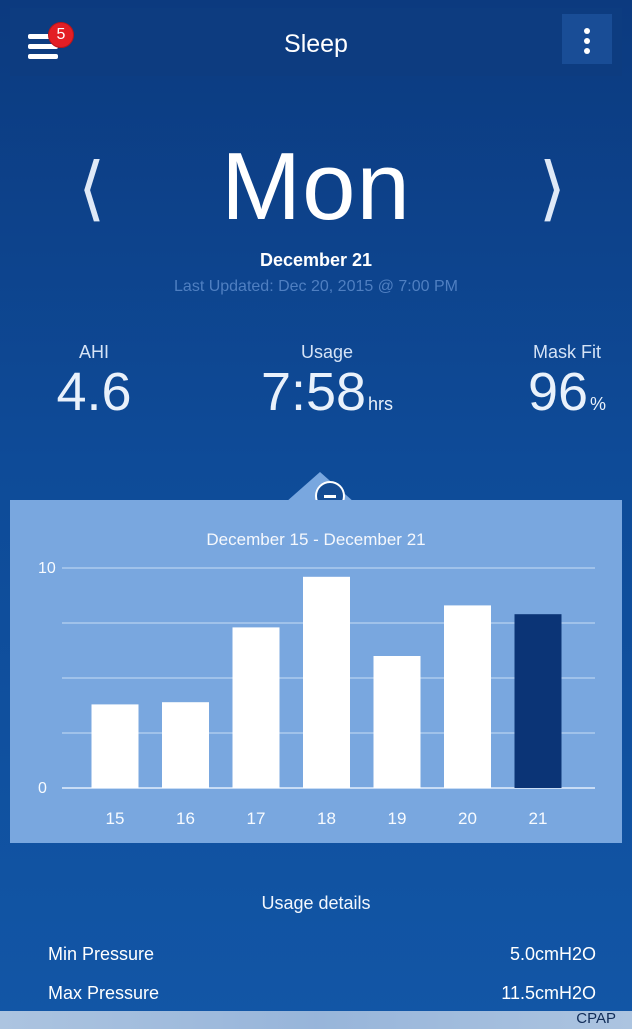 The width and height of the screenshot is (632, 1029). What do you see at coordinates (397, 818) in the screenshot?
I see `x-axis-day-label: 19` at bounding box center [397, 818].